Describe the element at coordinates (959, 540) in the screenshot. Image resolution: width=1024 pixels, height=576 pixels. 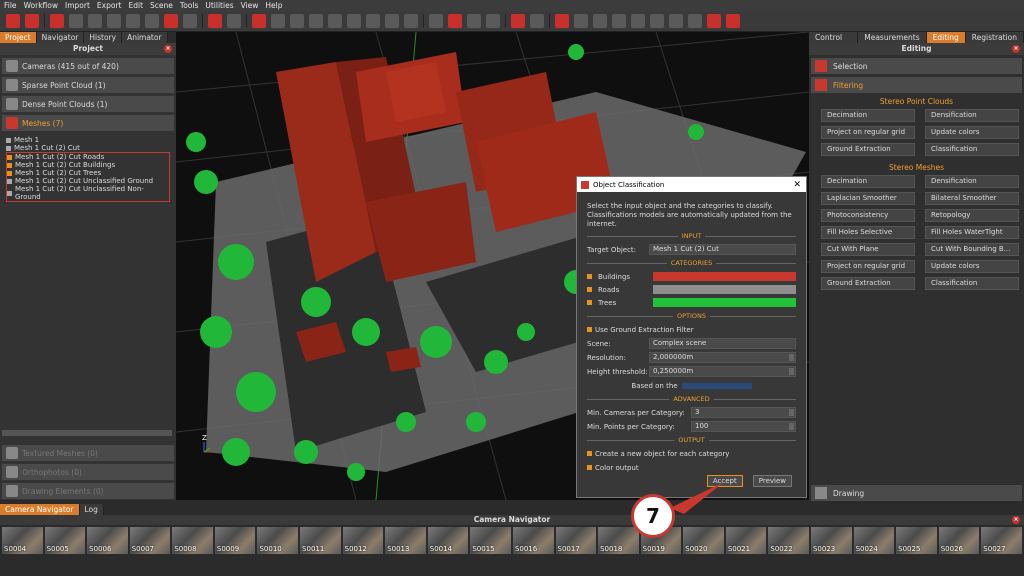
I see `camera-thumbnail: S0026` at that location.